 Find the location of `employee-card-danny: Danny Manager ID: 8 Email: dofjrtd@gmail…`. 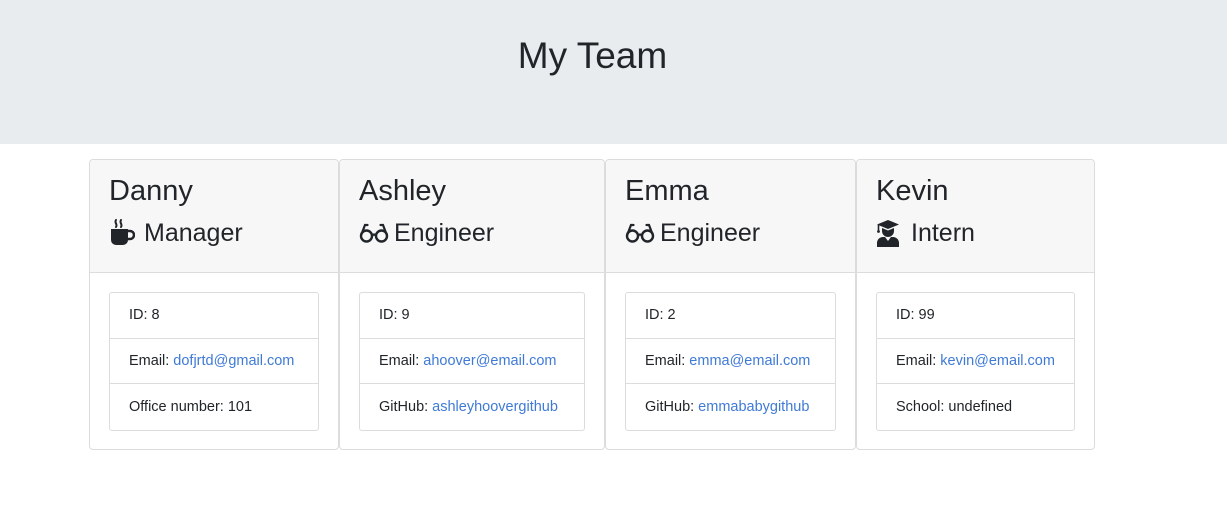

employee-card-danny: Danny Manager ID: 8 Email: dofjrtd@gmail… is located at coordinates (214, 304).